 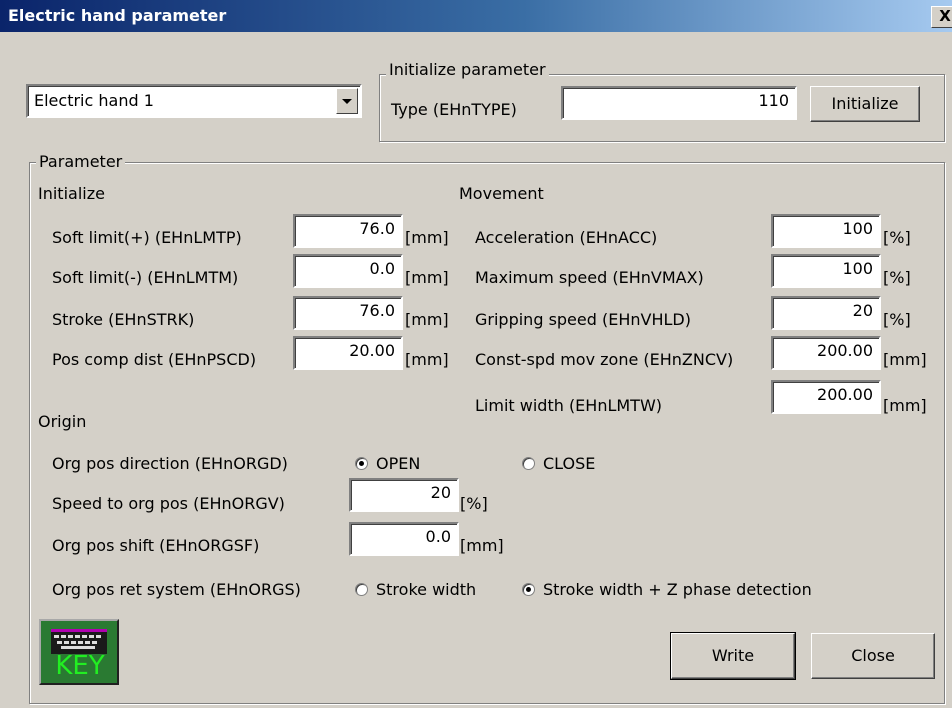 I want to click on direction-close-radio, so click(x=528, y=463).